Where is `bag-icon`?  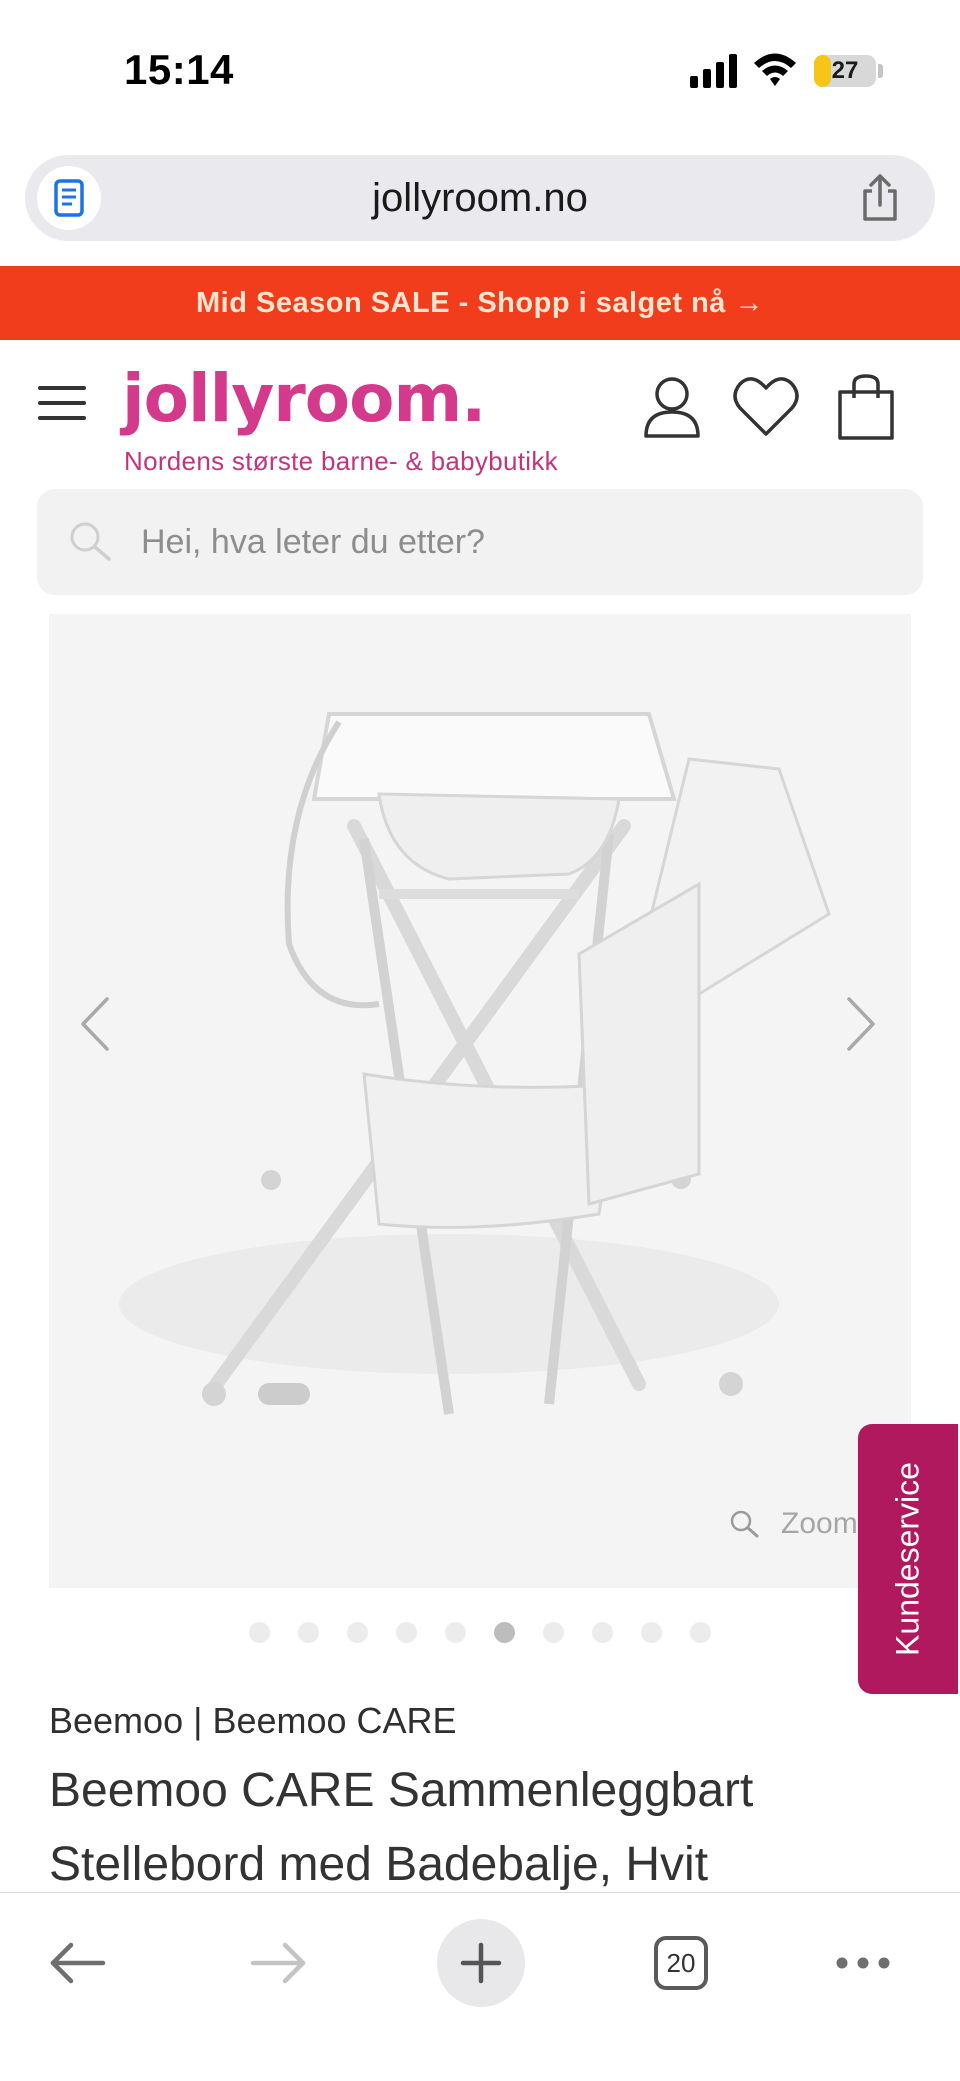 bag-icon is located at coordinates (866, 407).